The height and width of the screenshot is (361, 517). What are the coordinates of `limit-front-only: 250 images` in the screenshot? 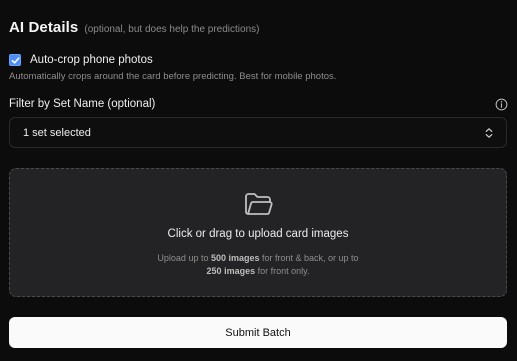 It's located at (231, 271).